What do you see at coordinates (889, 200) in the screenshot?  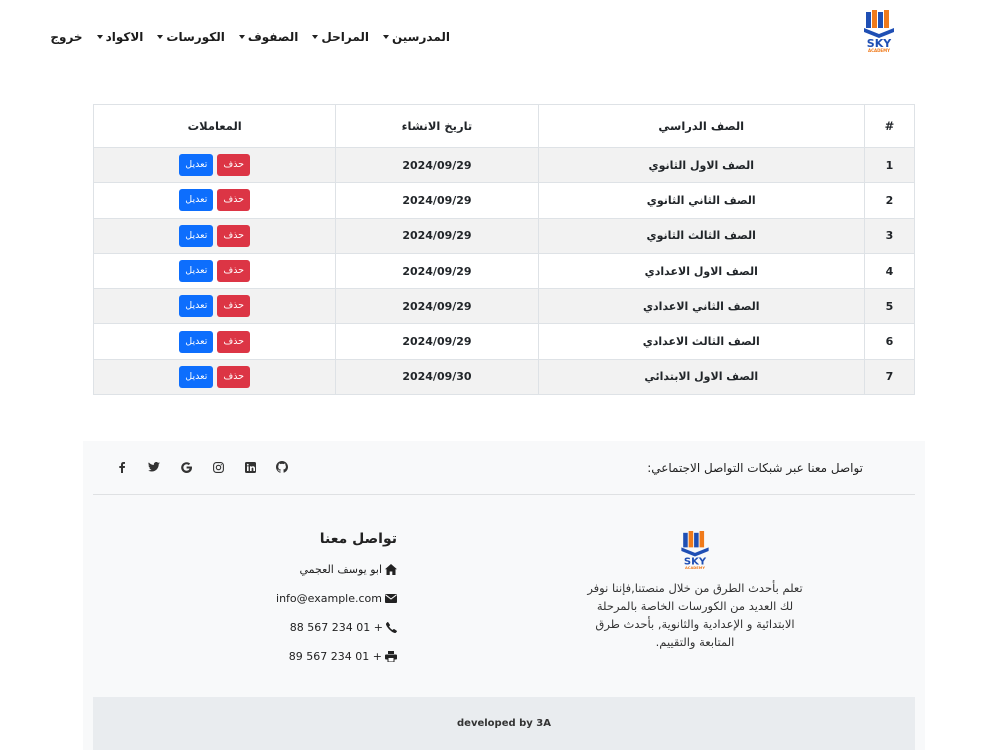 I see `row-num: 2` at bounding box center [889, 200].